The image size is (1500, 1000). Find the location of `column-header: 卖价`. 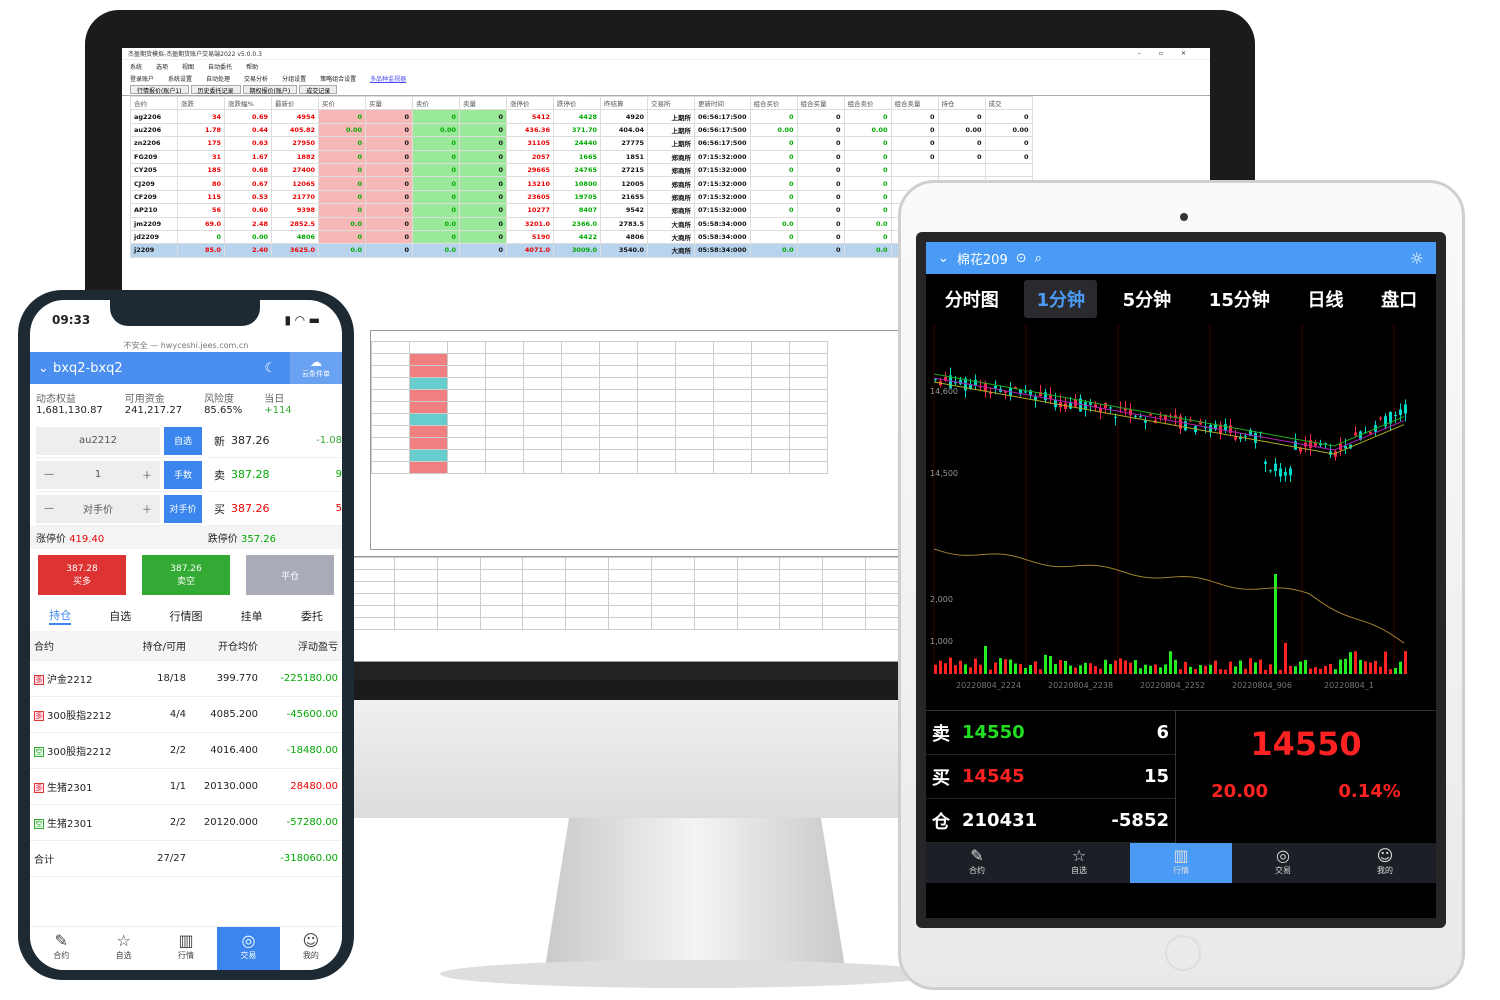

column-header: 卖价 is located at coordinates (436, 103).